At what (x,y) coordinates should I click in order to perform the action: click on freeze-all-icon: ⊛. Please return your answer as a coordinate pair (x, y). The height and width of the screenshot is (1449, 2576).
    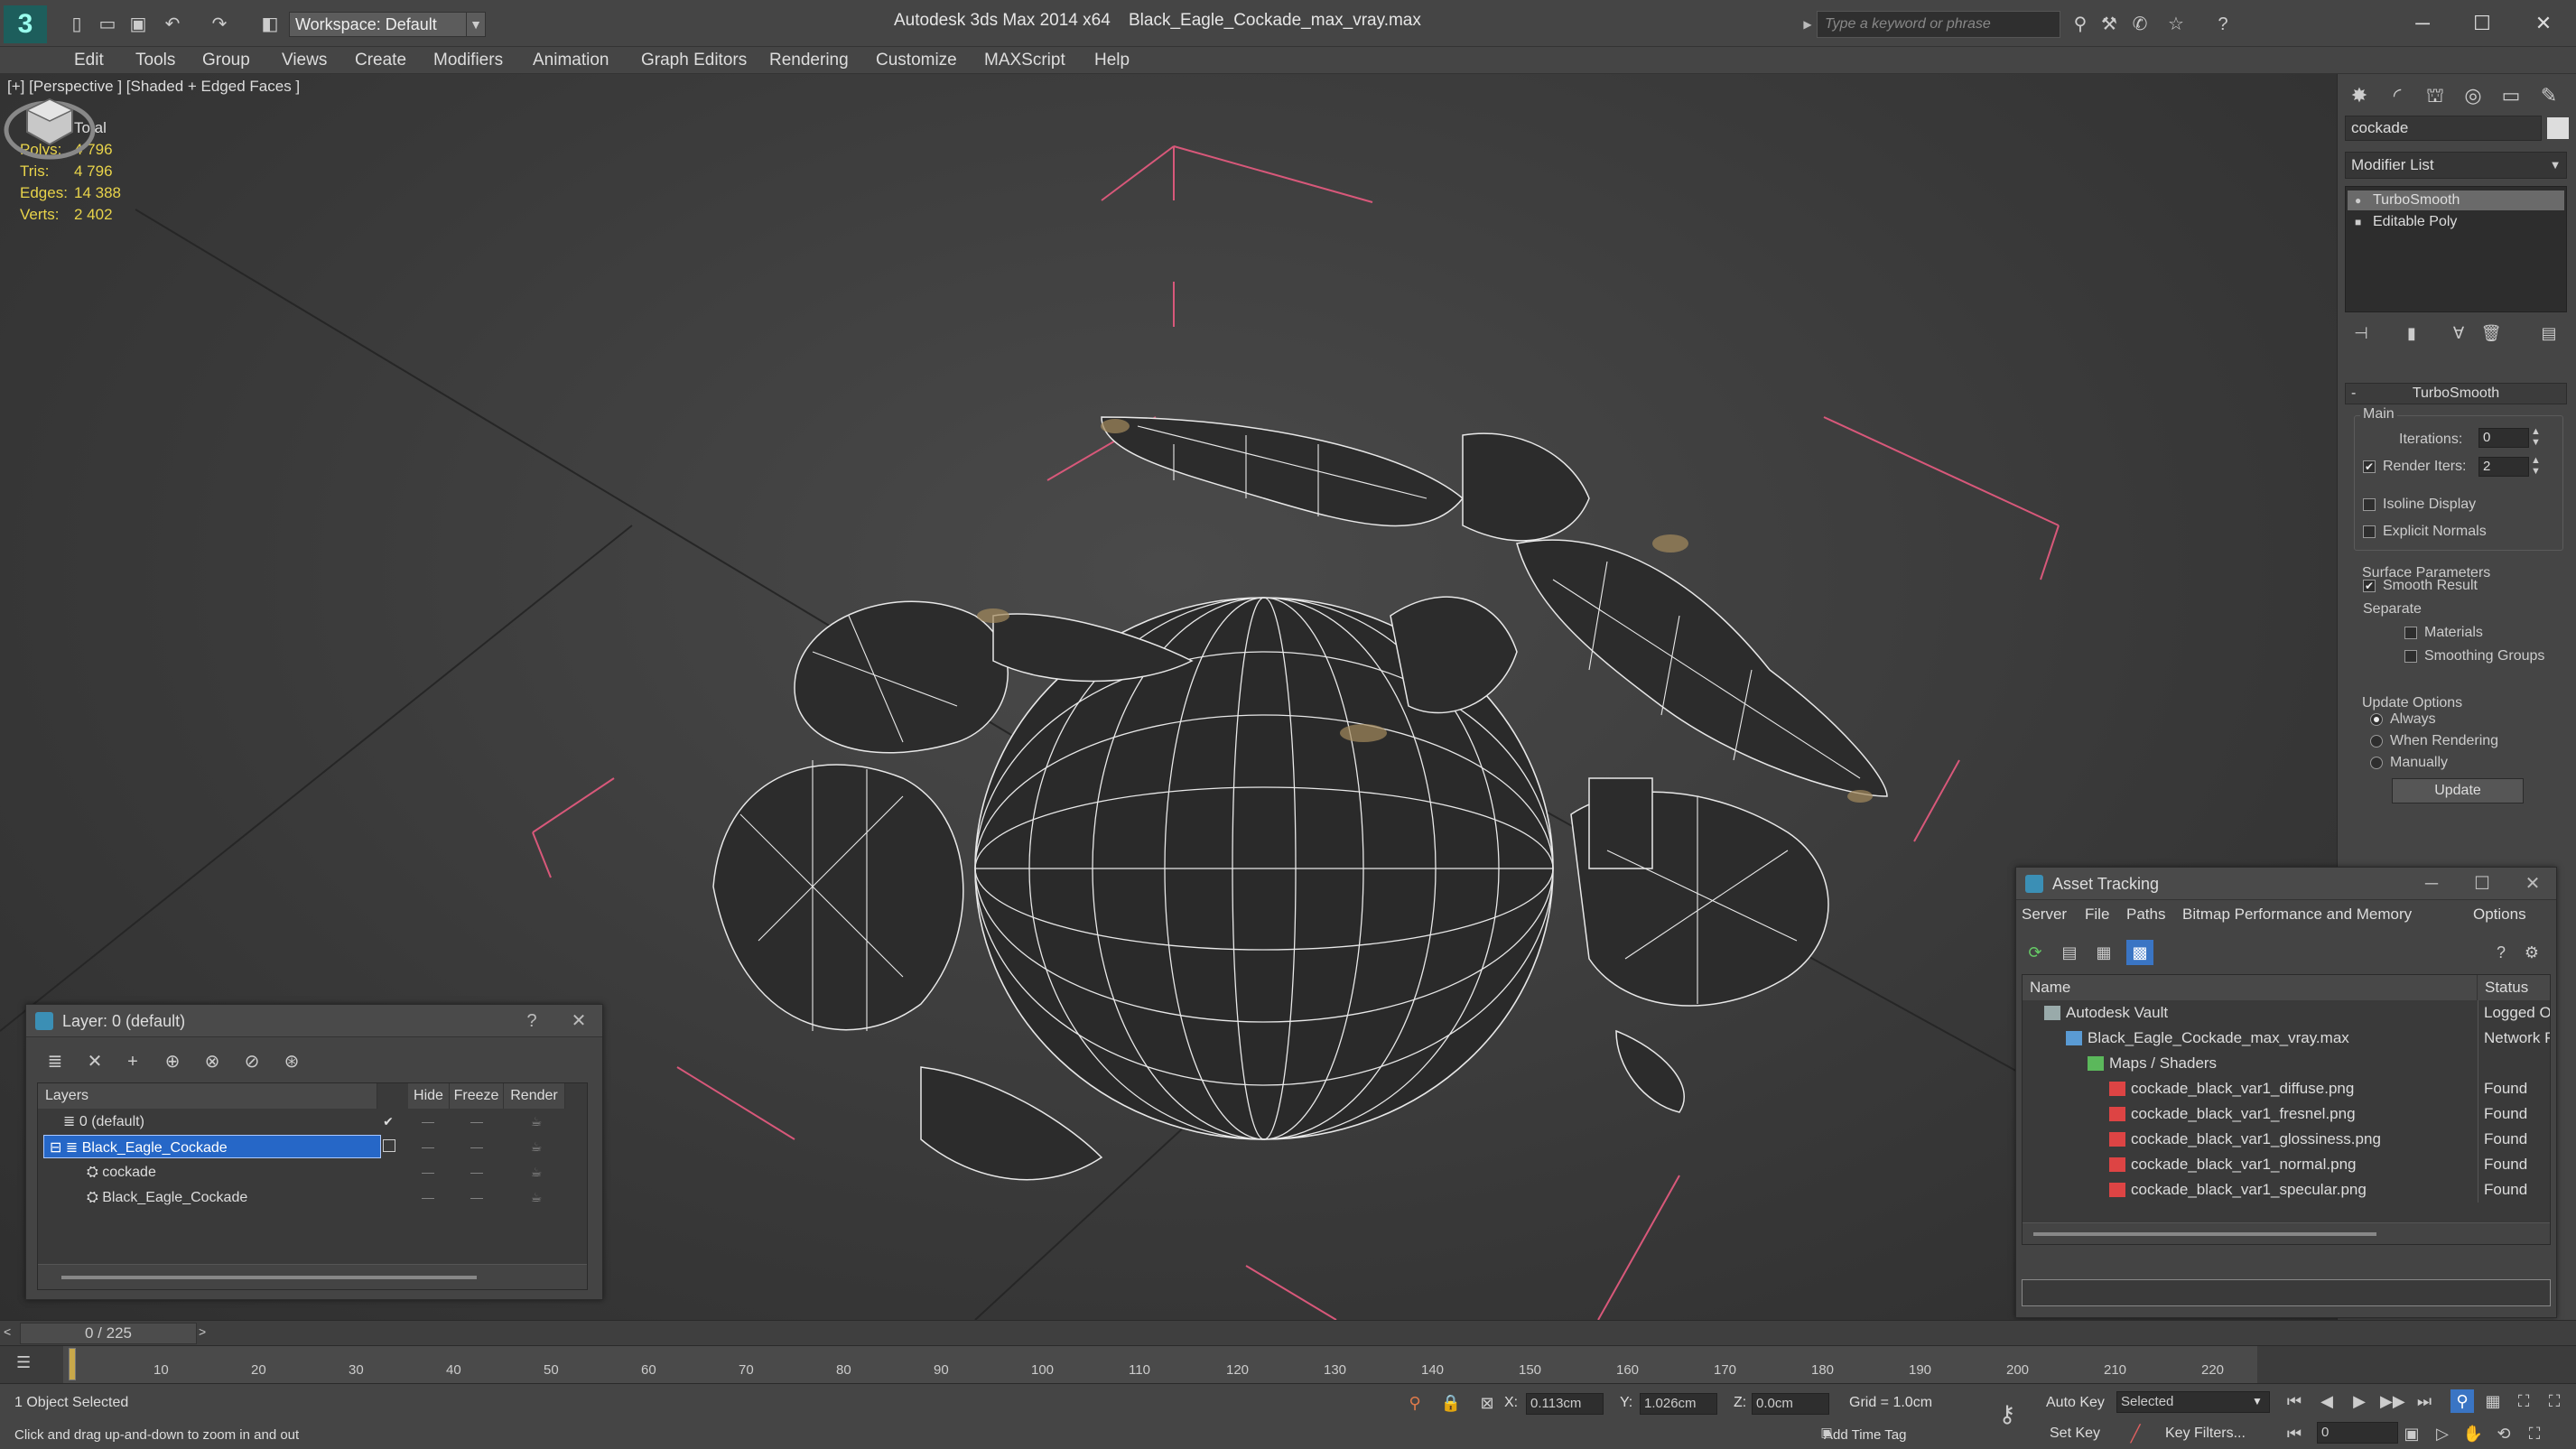
    Looking at the image, I should click on (291, 1061).